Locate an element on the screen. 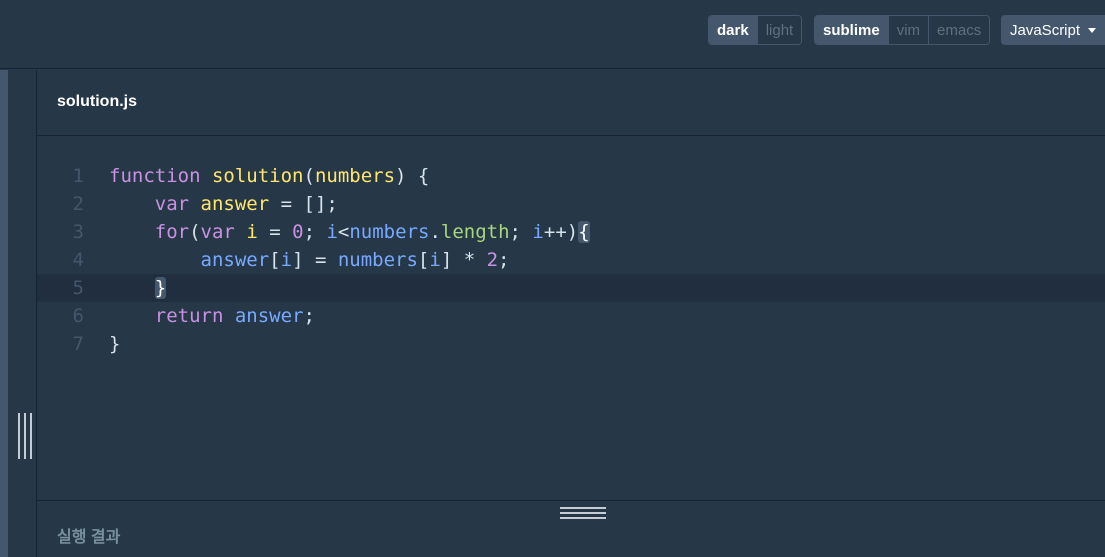  theme-dark-button: dark is located at coordinates (733, 30).